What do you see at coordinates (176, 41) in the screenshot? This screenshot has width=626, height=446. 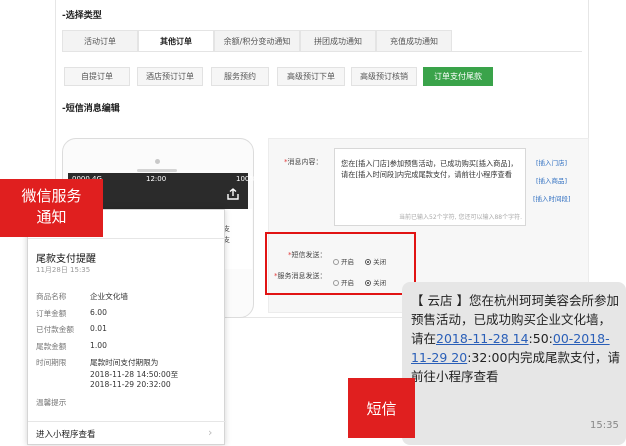 I see `tab-other-orders: 其他订单` at bounding box center [176, 41].